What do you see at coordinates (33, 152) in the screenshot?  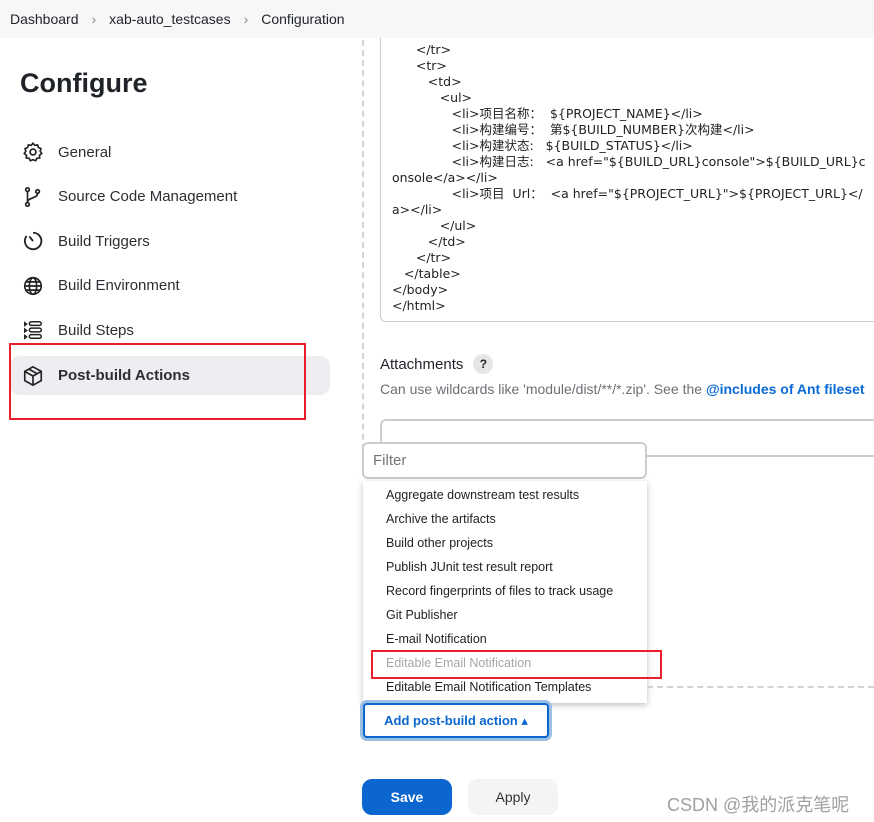 I see `gear-icon` at bounding box center [33, 152].